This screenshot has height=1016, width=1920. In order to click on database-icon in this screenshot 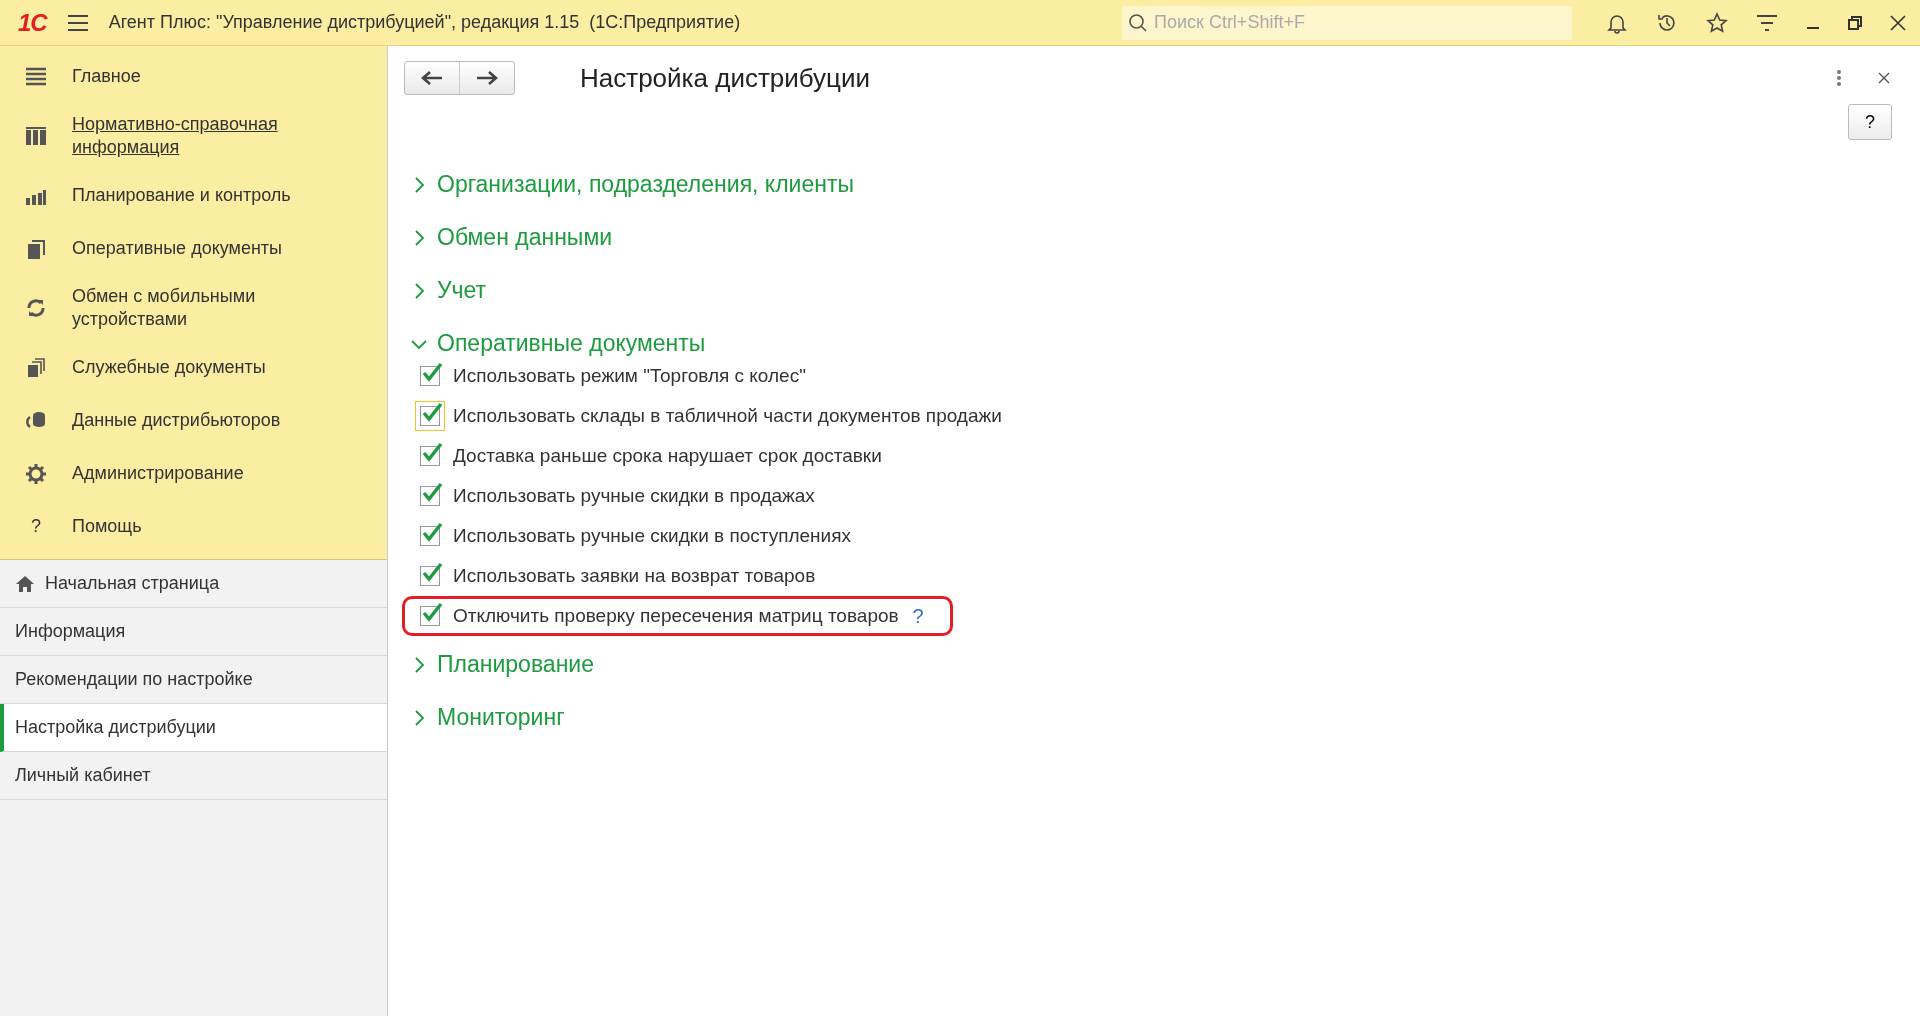, I will do `click(36, 420)`.